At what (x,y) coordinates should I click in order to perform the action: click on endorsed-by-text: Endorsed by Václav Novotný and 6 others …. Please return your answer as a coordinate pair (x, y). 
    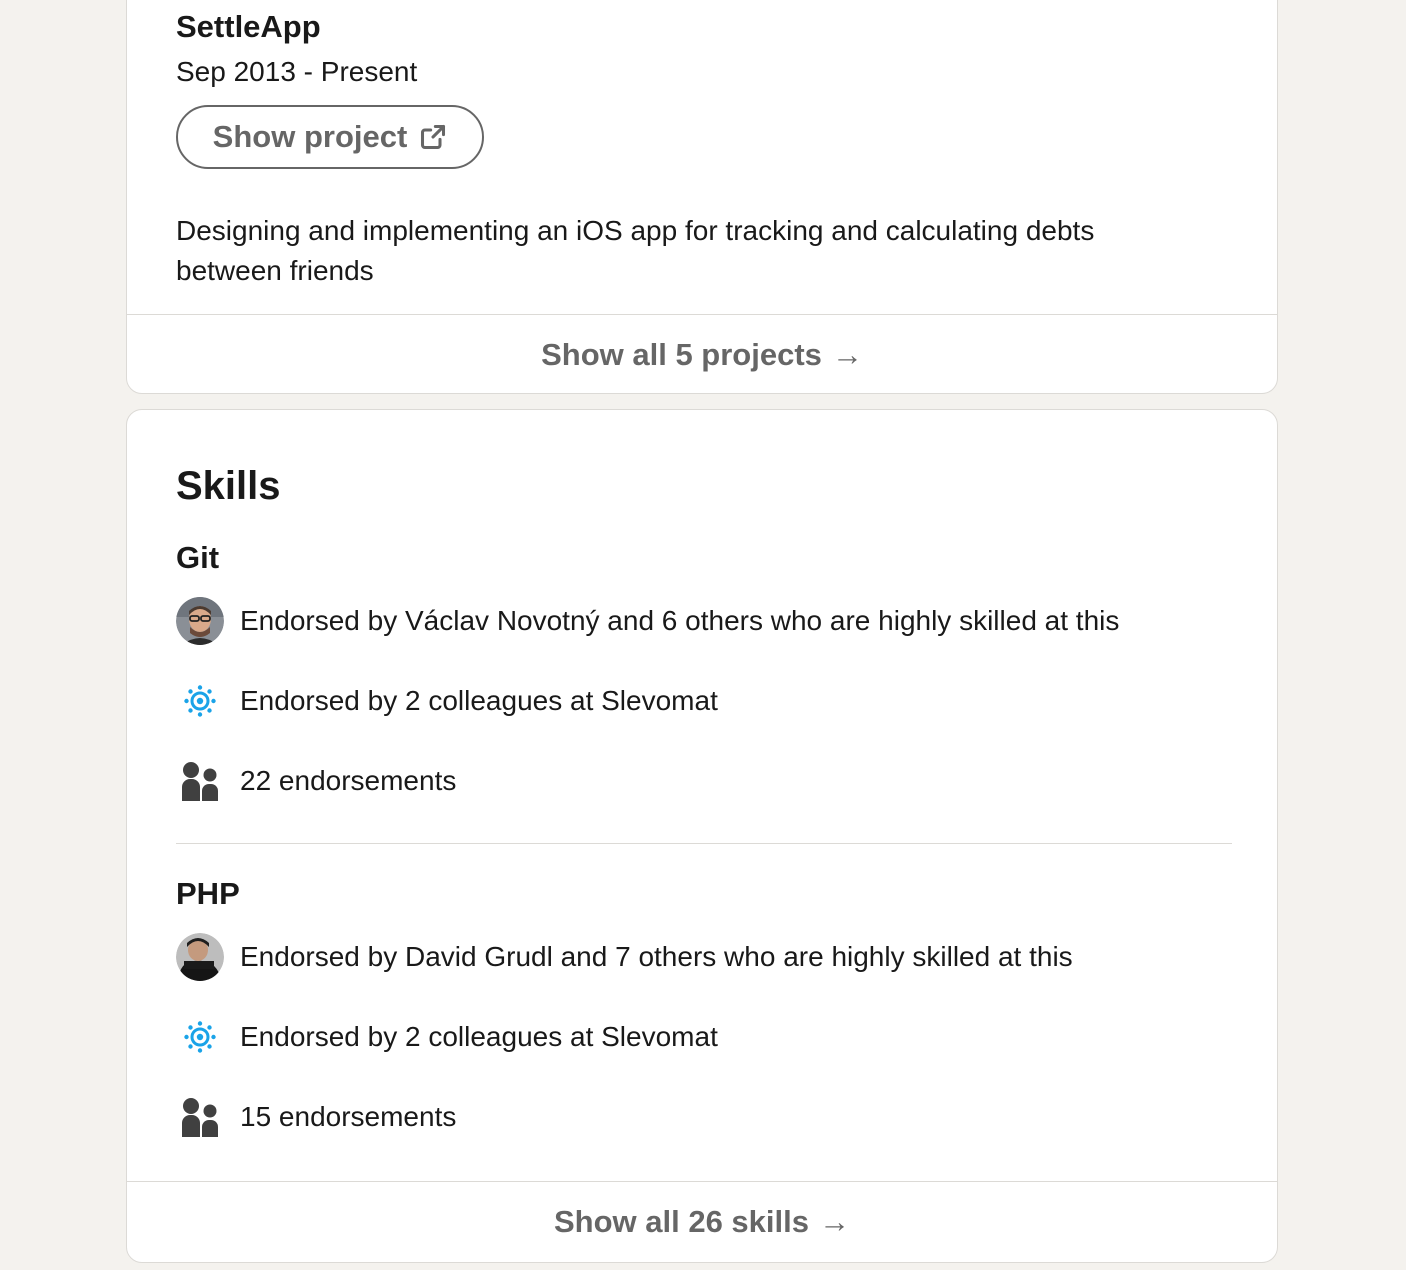
    Looking at the image, I should click on (680, 620).